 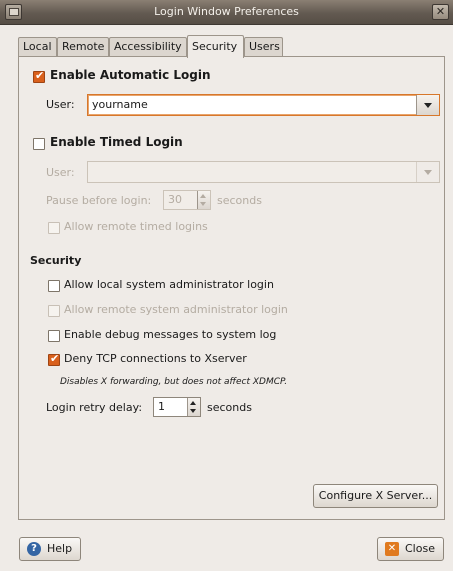 I want to click on deny-tcp-label: Deny TCP connections to Xserver, so click(x=155, y=358).